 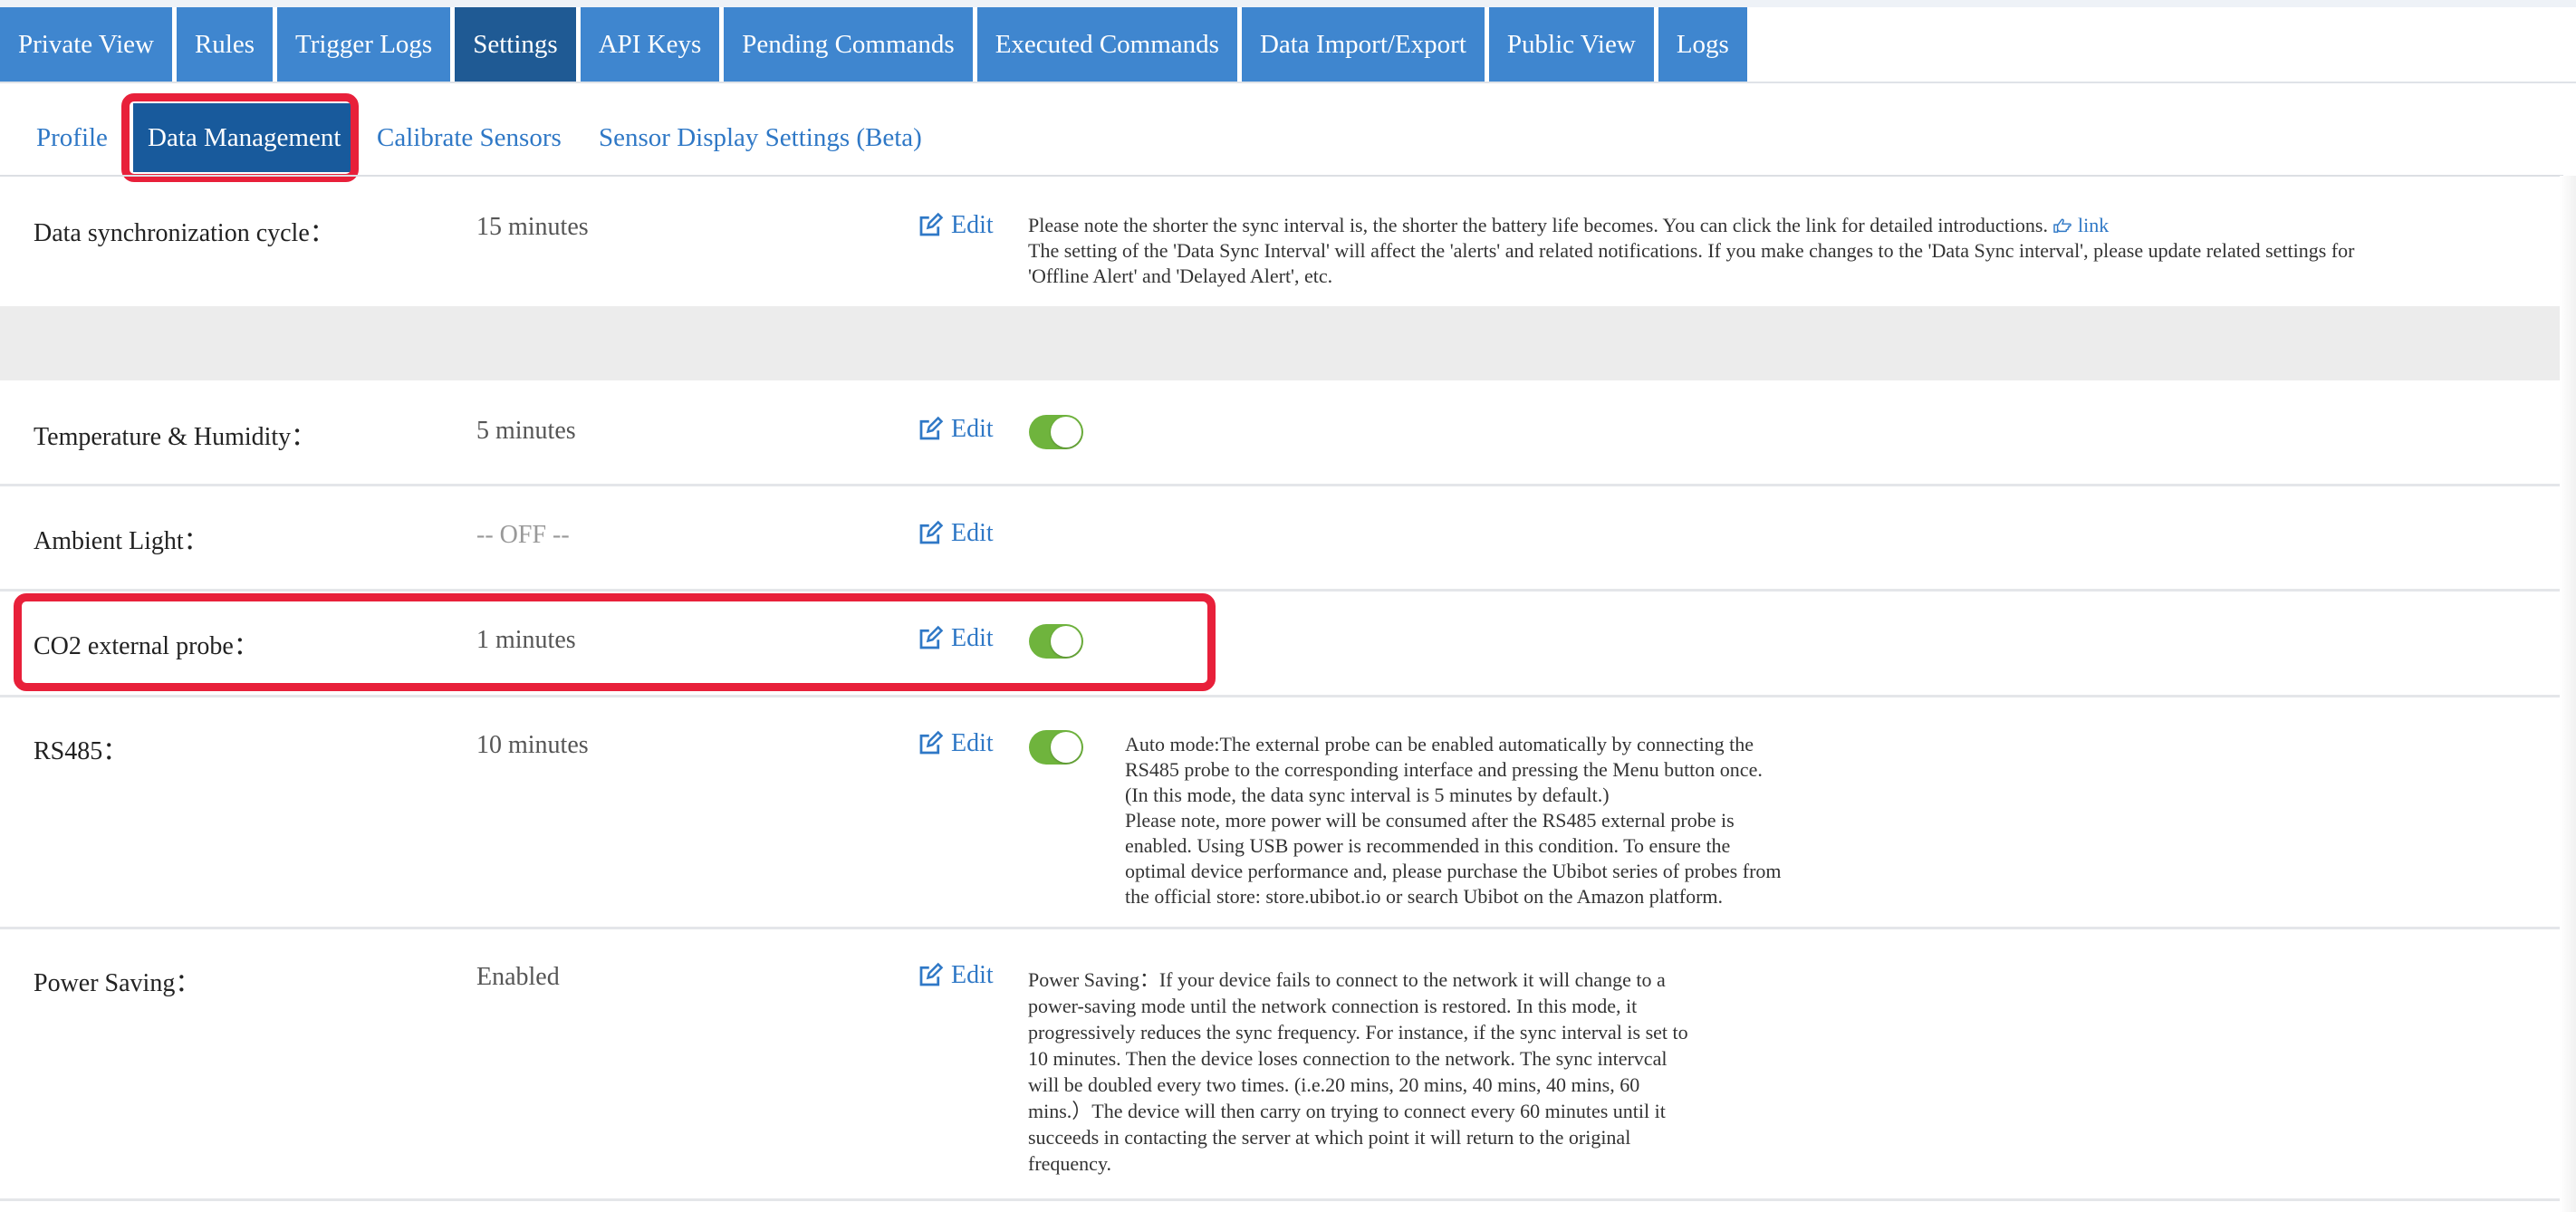 What do you see at coordinates (515, 44) in the screenshot?
I see `tab-settings: Settings` at bounding box center [515, 44].